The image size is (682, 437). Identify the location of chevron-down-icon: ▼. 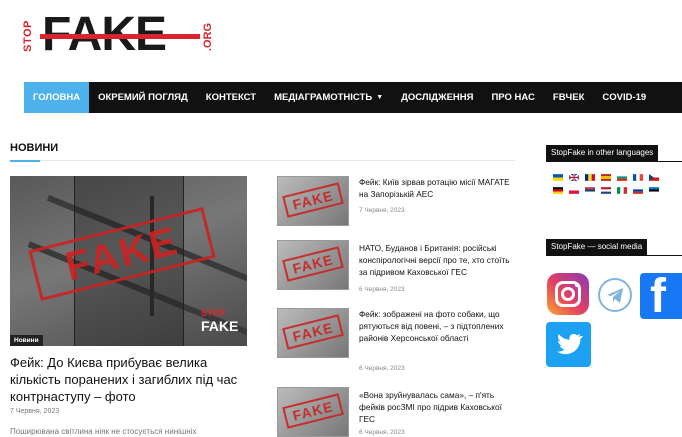
(380, 97).